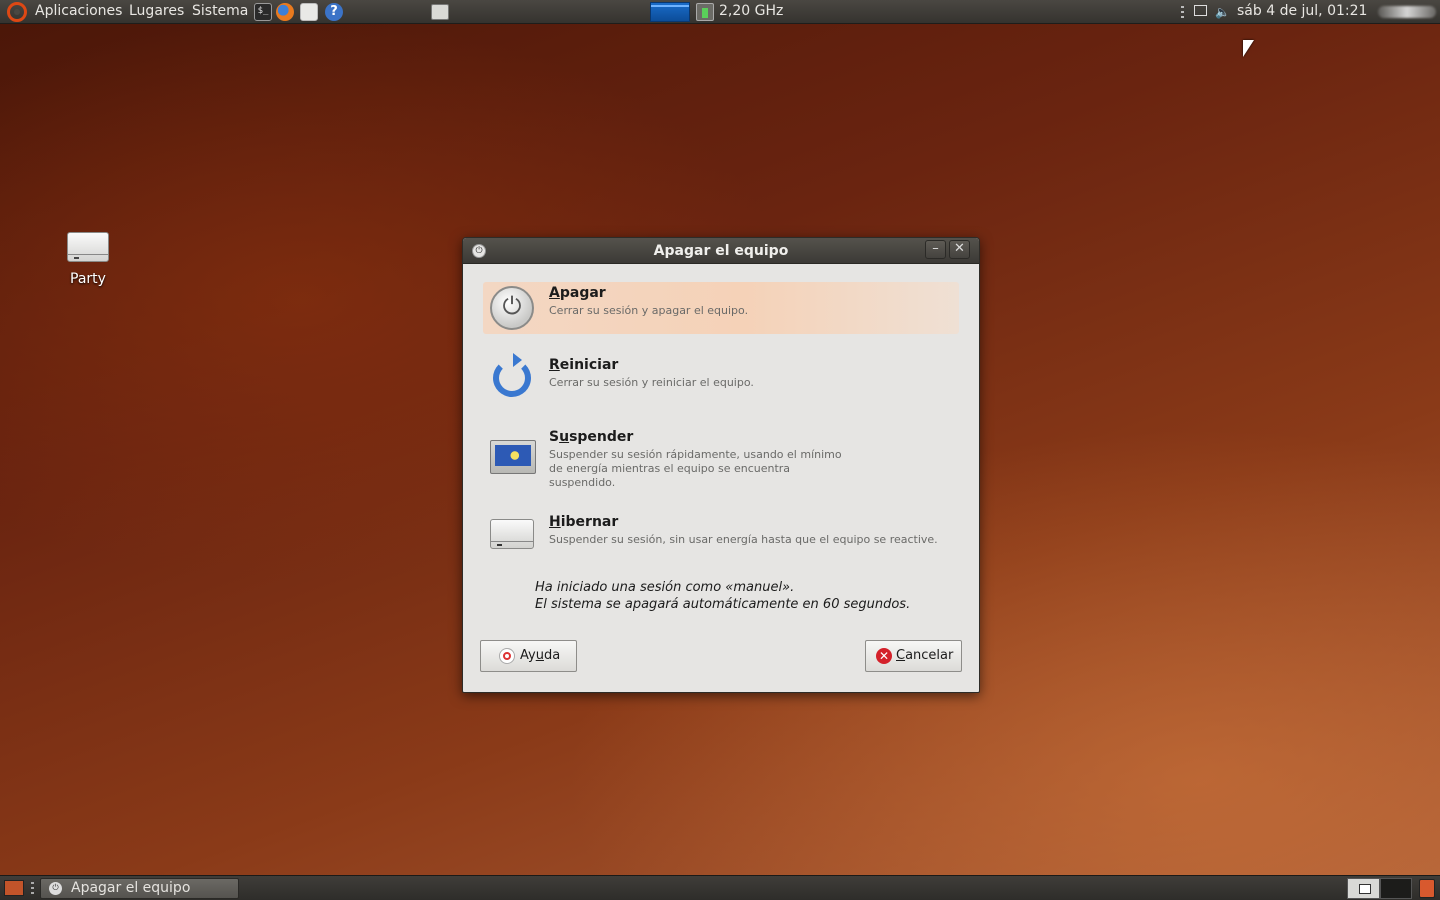 The height and width of the screenshot is (900, 1440). Describe the element at coordinates (1427, 888) in the screenshot. I see `trash-icon` at that location.